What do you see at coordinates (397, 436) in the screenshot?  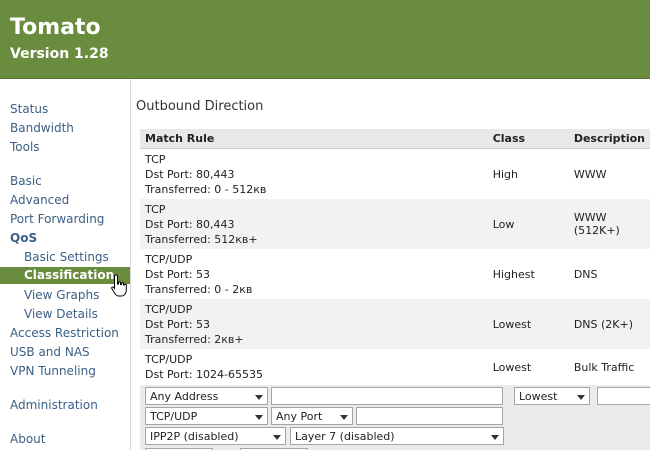 I see `layer7-select: Layer 7 (disabled)` at bounding box center [397, 436].